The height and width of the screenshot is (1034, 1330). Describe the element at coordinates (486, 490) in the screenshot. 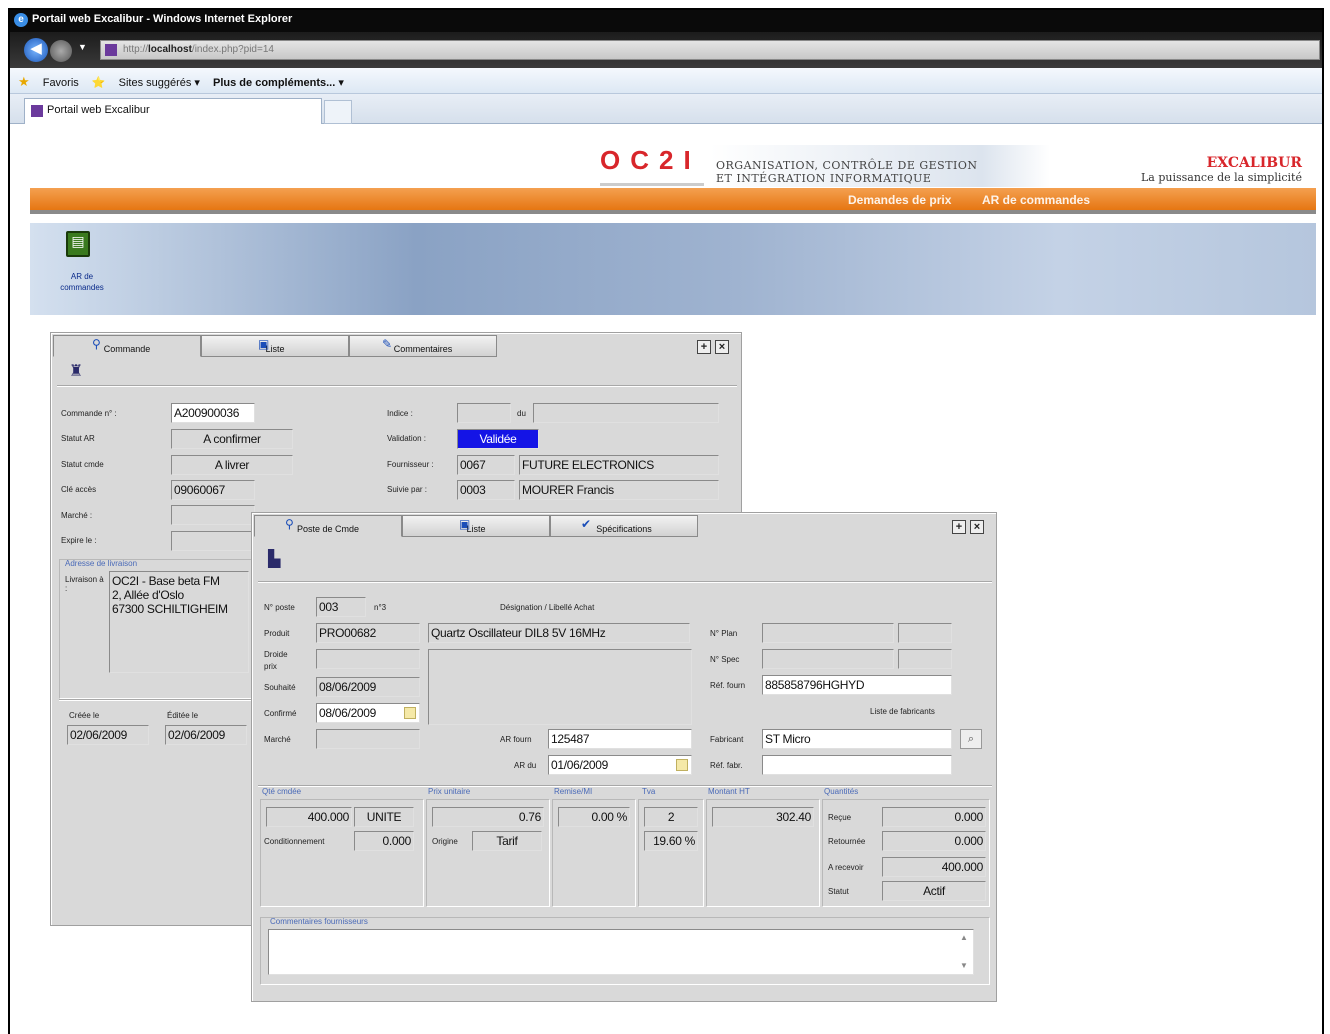

I see `followed-code-field: 0003` at that location.